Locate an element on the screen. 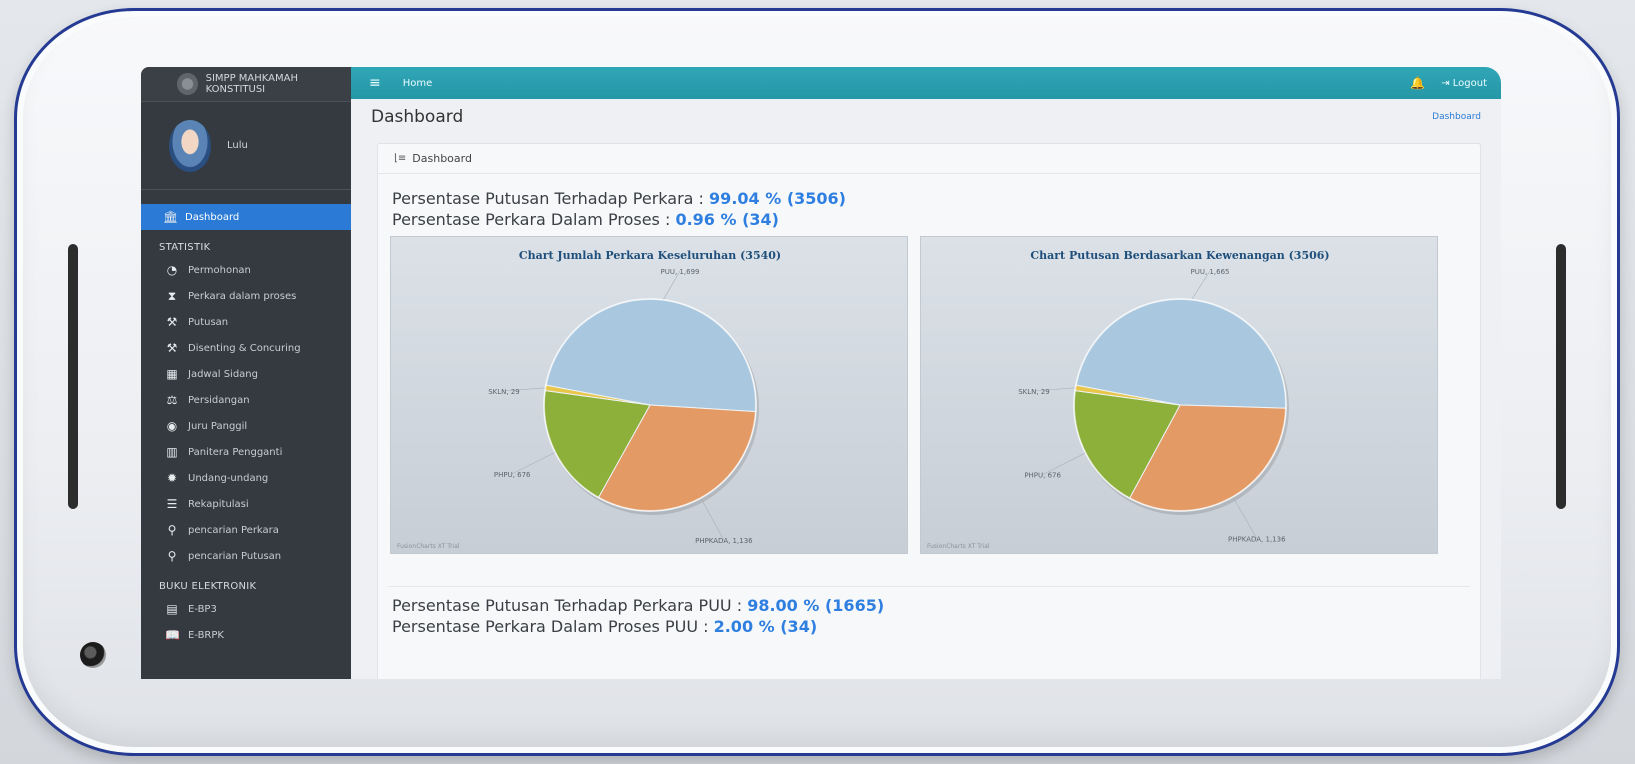 The image size is (1635, 764). sidebar-item-label: Perkara dalam proses is located at coordinates (242, 296).